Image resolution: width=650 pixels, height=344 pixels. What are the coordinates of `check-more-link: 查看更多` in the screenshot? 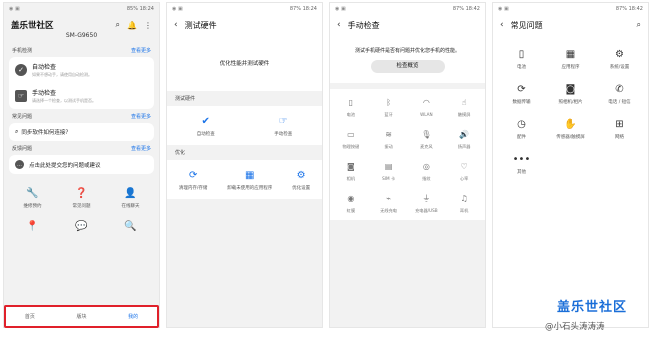 It's located at (141, 50).